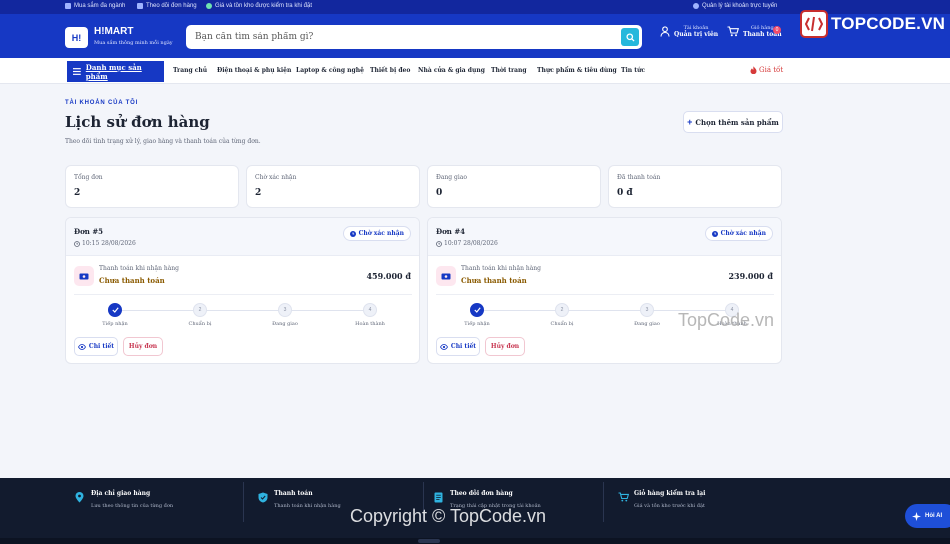 The width and height of the screenshot is (950, 544). I want to click on menu-icon, so click(77, 71).